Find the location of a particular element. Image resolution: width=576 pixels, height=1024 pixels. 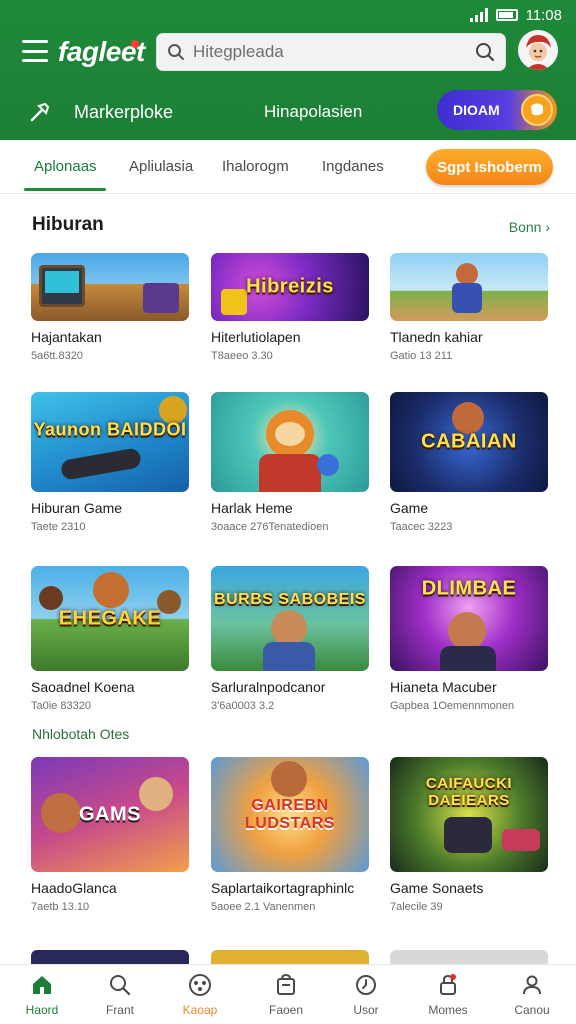

game-card: Harlak Heme 3oaace 276Tenatedioen is located at coordinates (290, 462).